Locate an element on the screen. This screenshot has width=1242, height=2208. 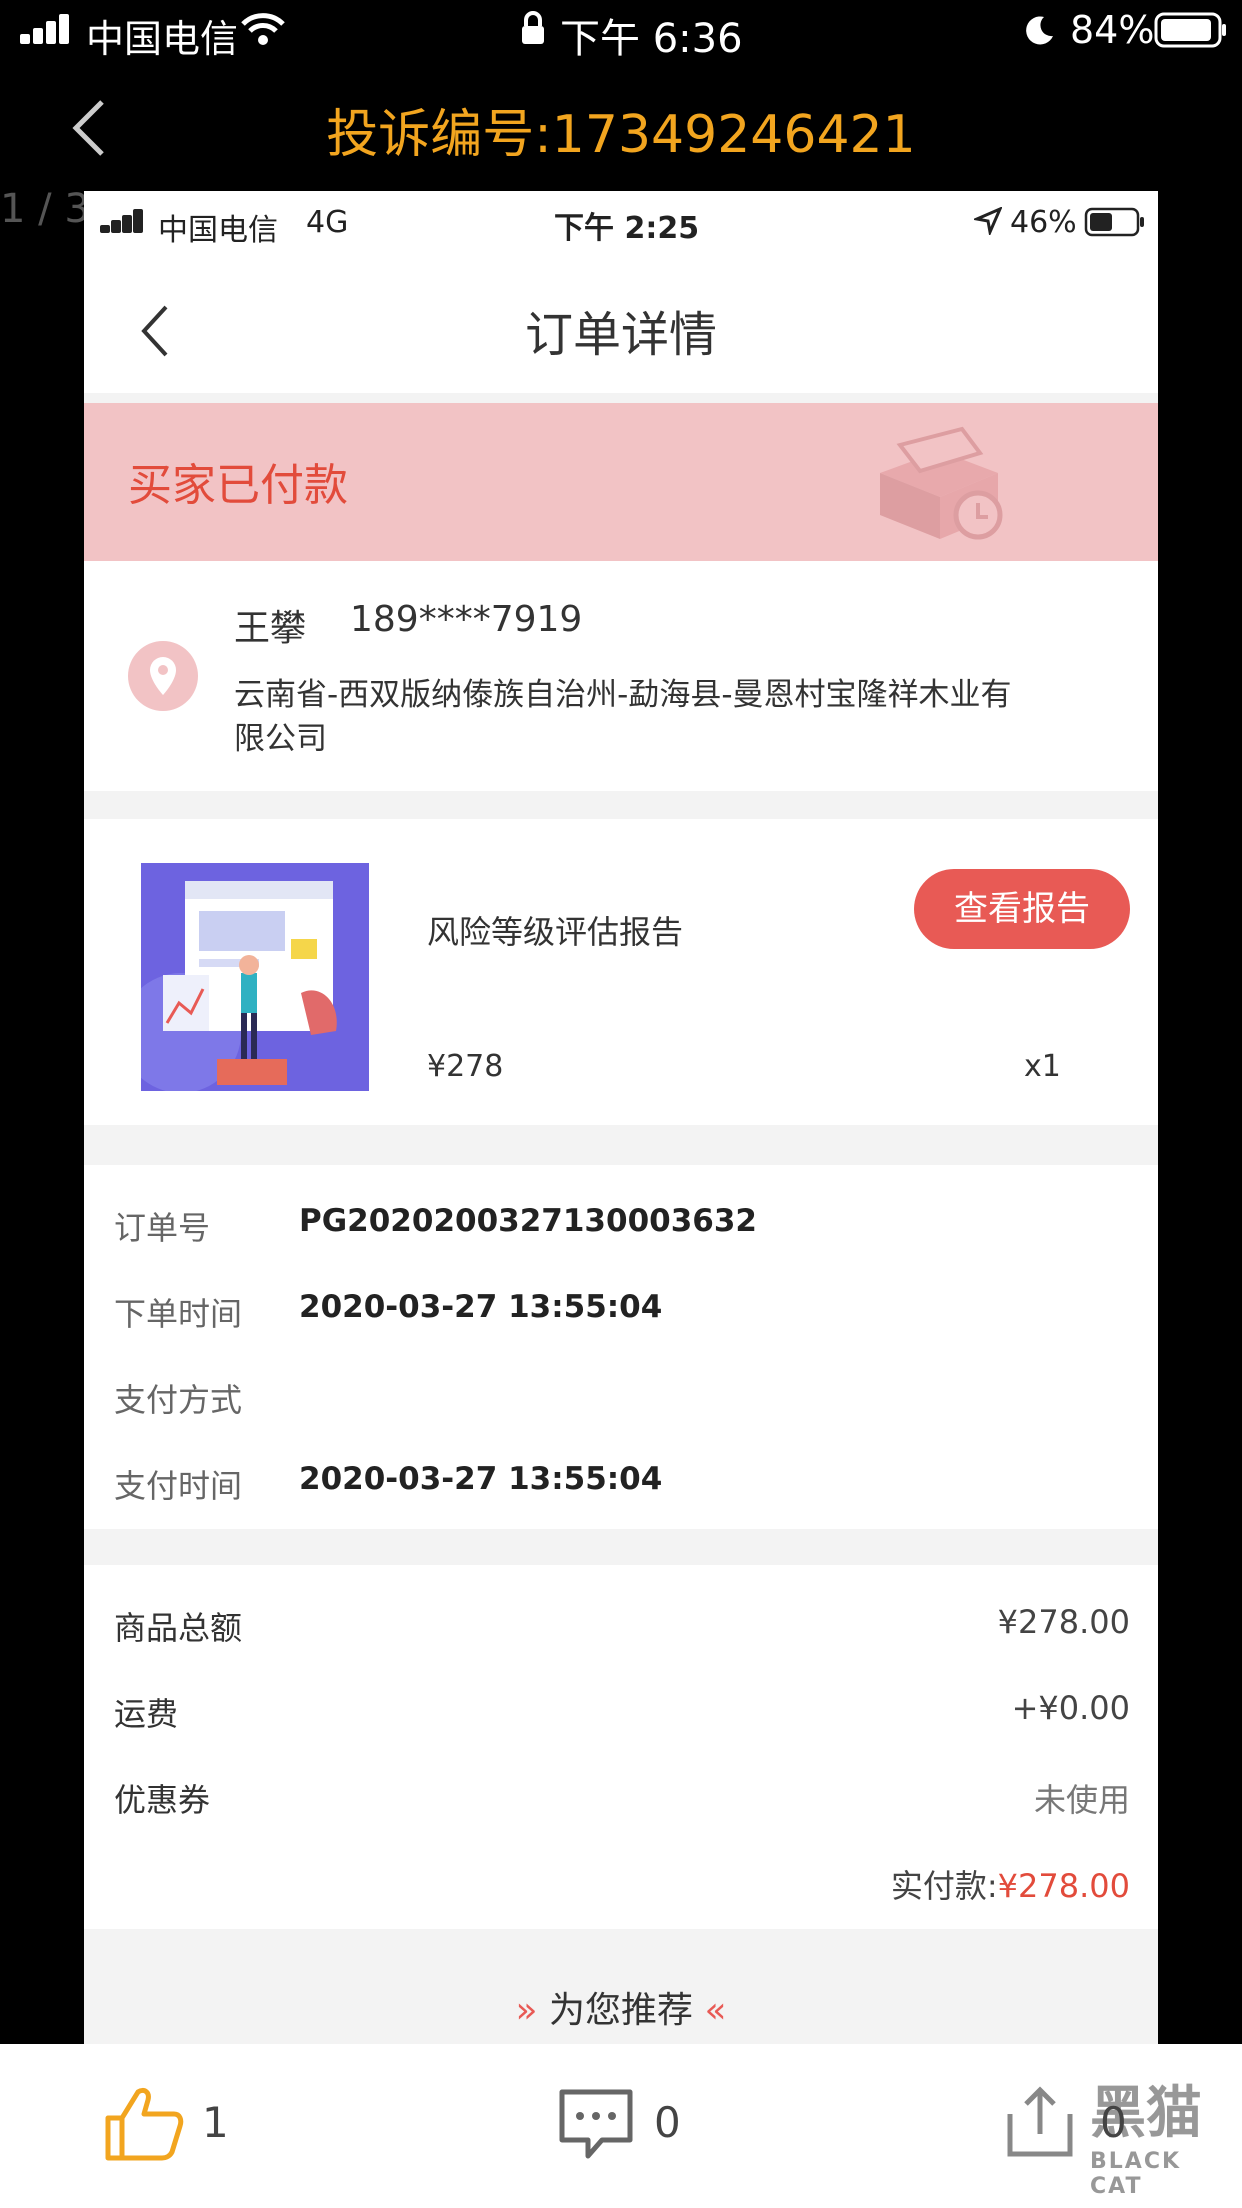
subtotal-value: ¥278.00 is located at coordinates (1063, 1622).